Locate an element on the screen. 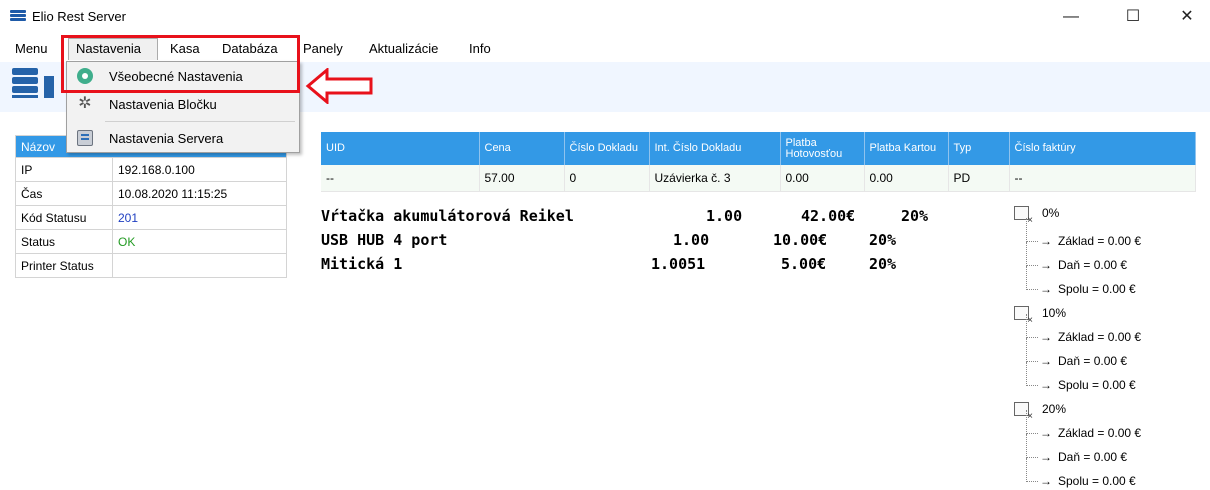 This screenshot has height=490, width=1210. server-logo-icon is located at coordinates (25, 85).